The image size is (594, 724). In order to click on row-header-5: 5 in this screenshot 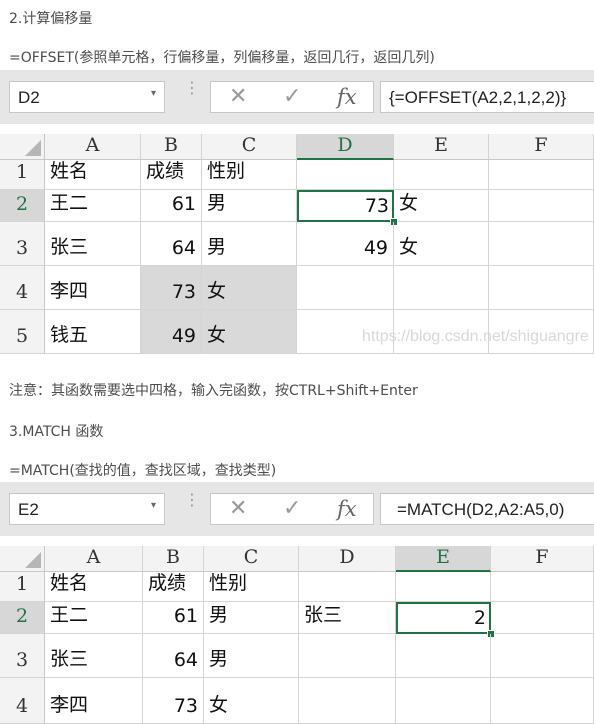, I will do `click(22, 332)`.